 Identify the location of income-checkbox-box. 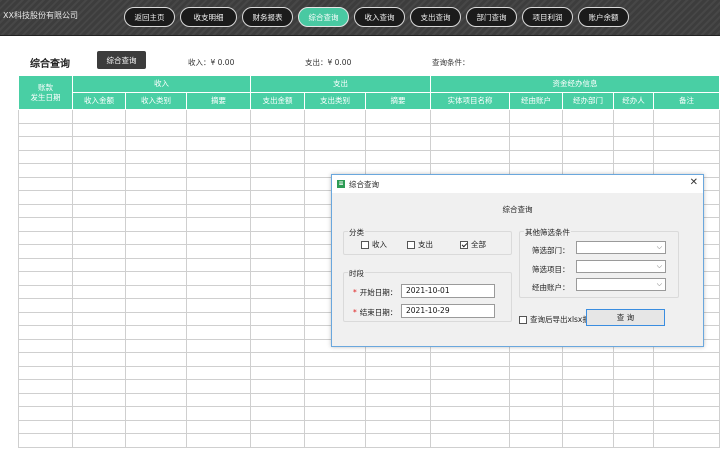
(365, 244).